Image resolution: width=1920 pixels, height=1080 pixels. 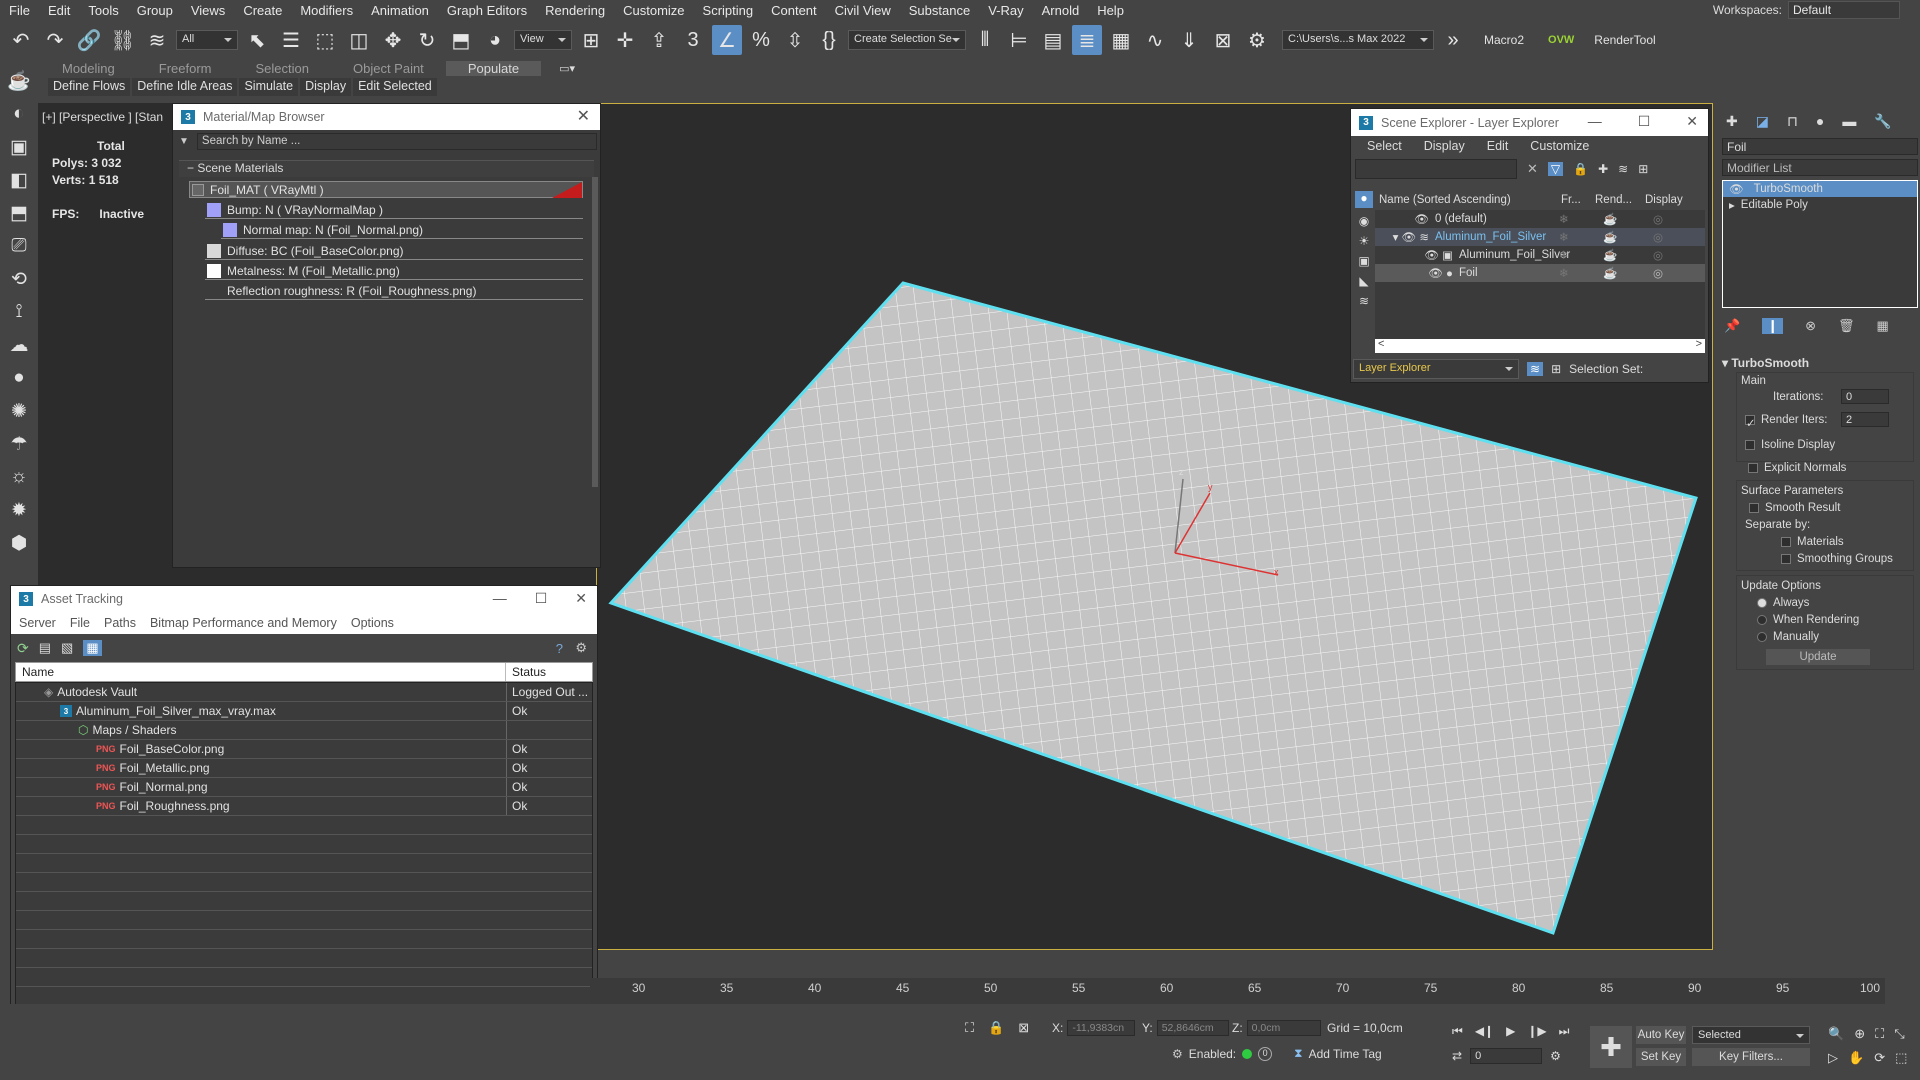 I want to click on macro-label: Macro2, so click(x=1504, y=40).